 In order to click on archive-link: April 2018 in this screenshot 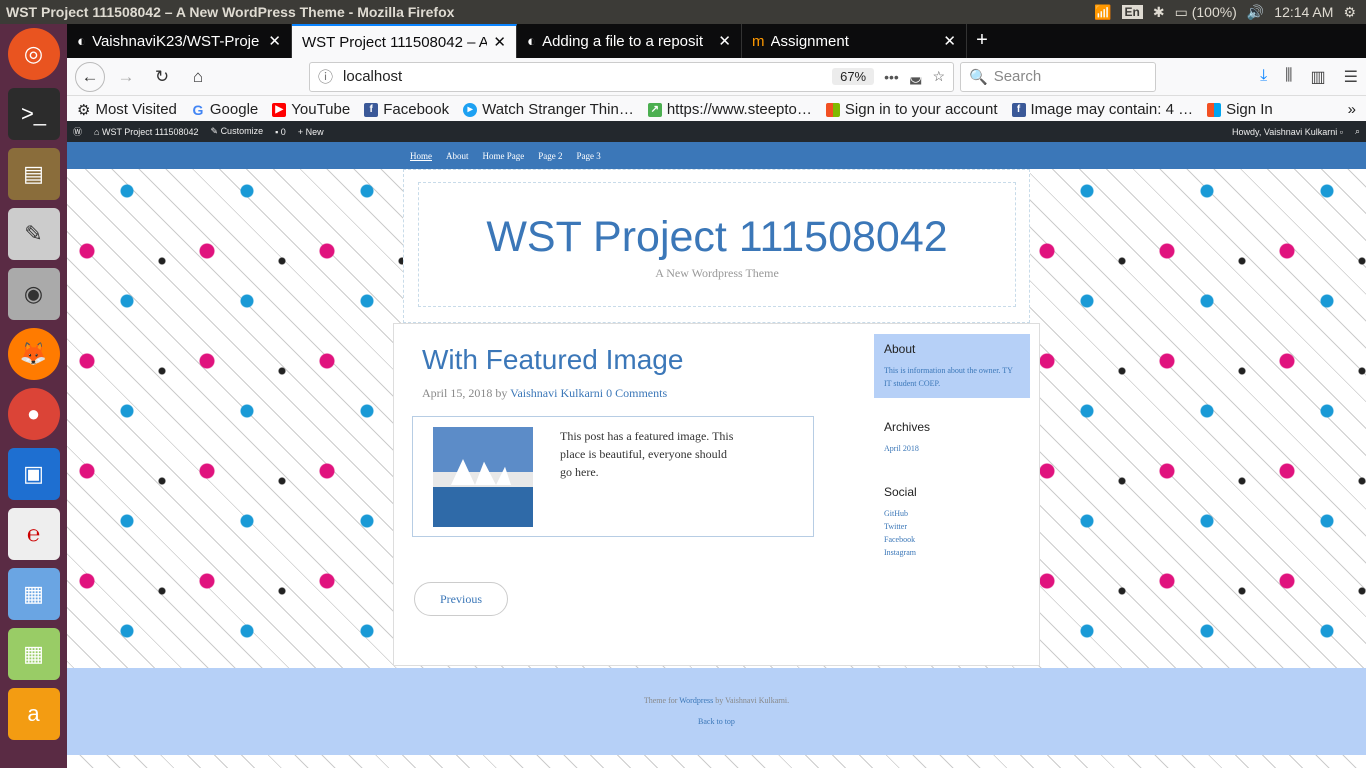, I will do `click(952, 448)`.